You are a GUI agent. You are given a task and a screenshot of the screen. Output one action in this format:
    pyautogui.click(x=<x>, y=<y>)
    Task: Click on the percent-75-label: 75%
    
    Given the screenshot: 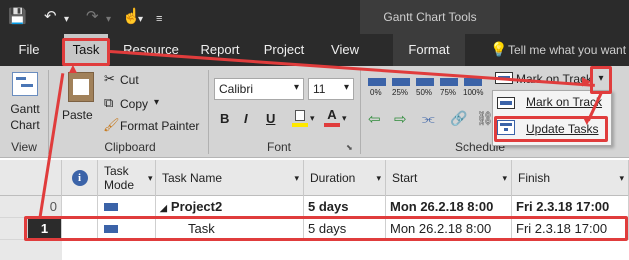 What is the action you would take?
    pyautogui.click(x=448, y=92)
    